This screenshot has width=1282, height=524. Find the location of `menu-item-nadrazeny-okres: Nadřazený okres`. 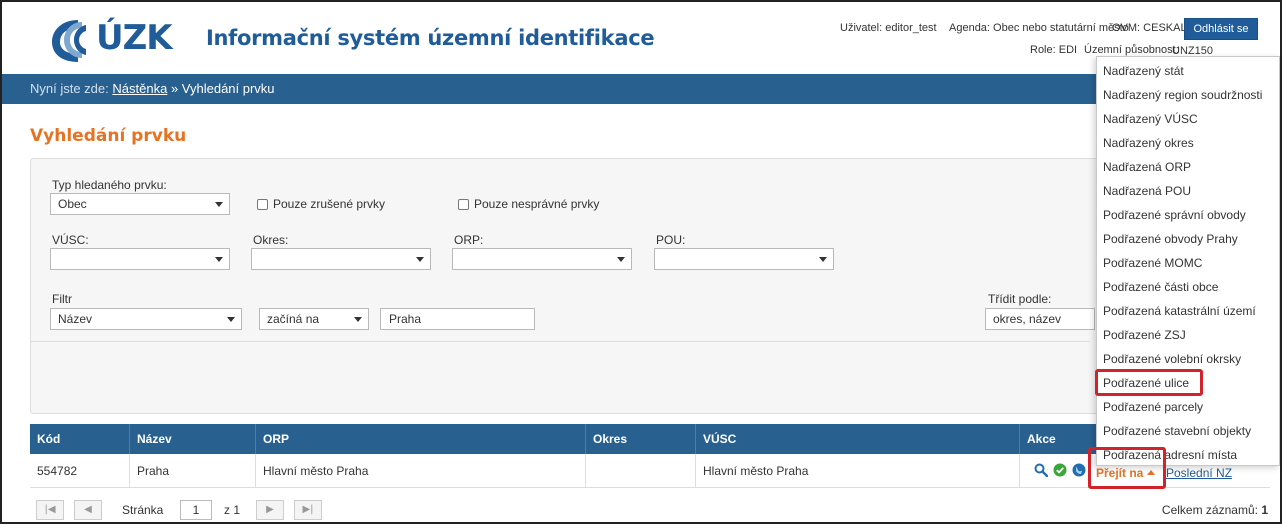

menu-item-nadrazeny-okres: Nadřazený okres is located at coordinates (1188, 143).